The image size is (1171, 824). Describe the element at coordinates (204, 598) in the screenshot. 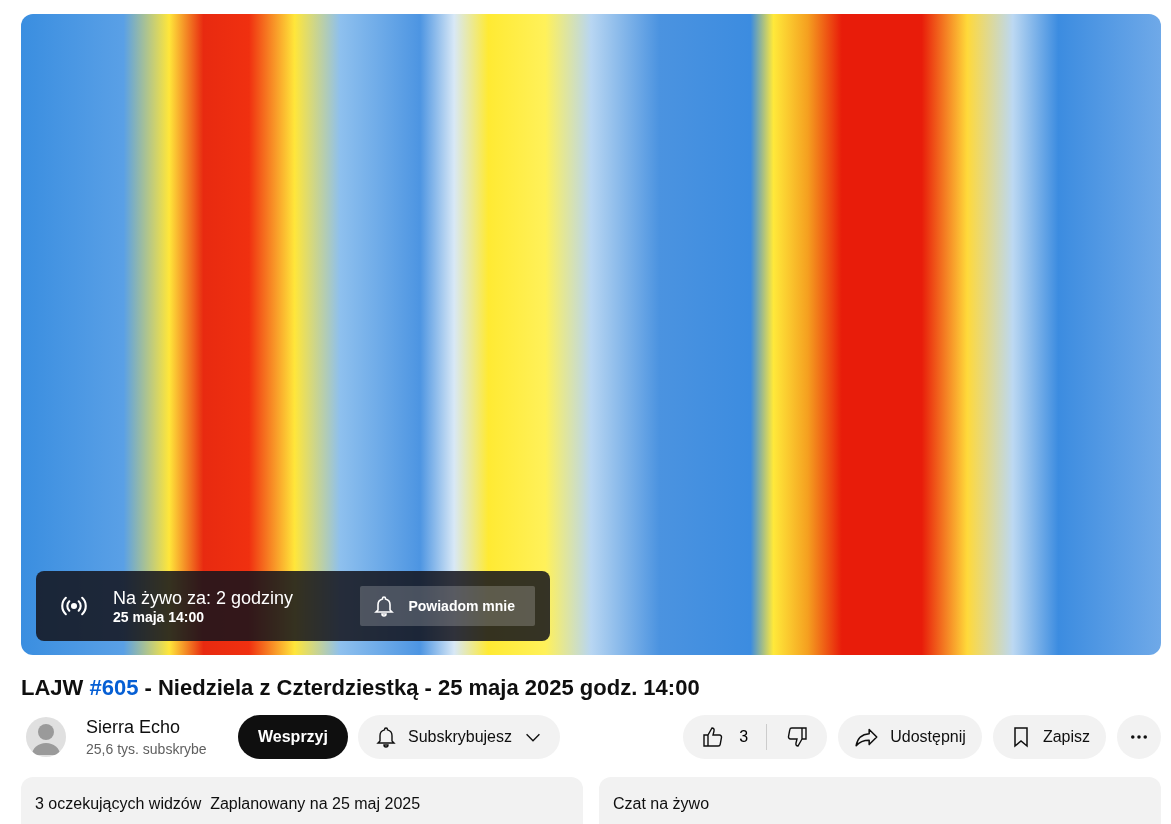

I see `live-countdown-text: Na żywo za: 2 godziny` at that location.